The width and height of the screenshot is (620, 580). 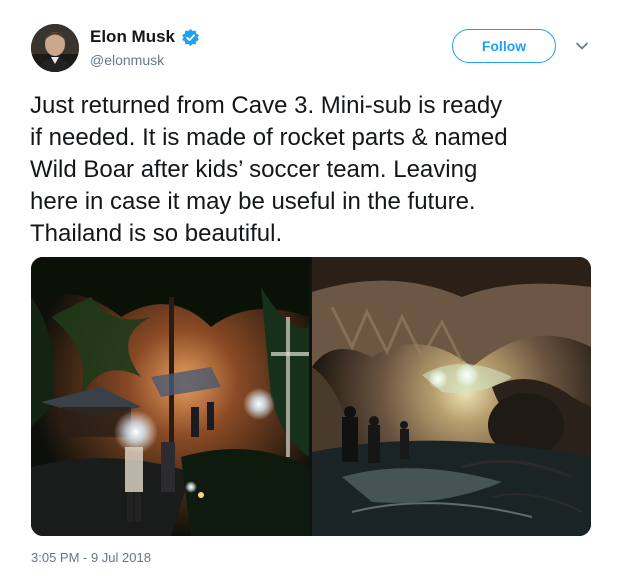 What do you see at coordinates (190, 37) in the screenshot?
I see `verified-badge-icon` at bounding box center [190, 37].